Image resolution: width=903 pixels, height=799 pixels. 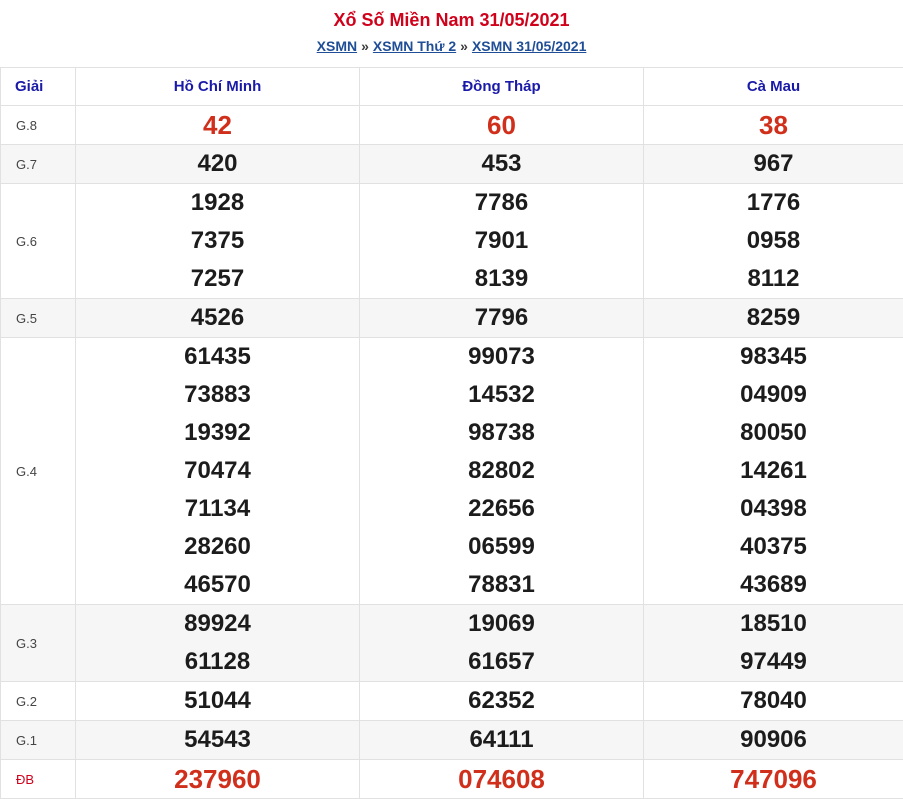 What do you see at coordinates (501, 547) in the screenshot?
I see `prize-number: 06599` at bounding box center [501, 547].